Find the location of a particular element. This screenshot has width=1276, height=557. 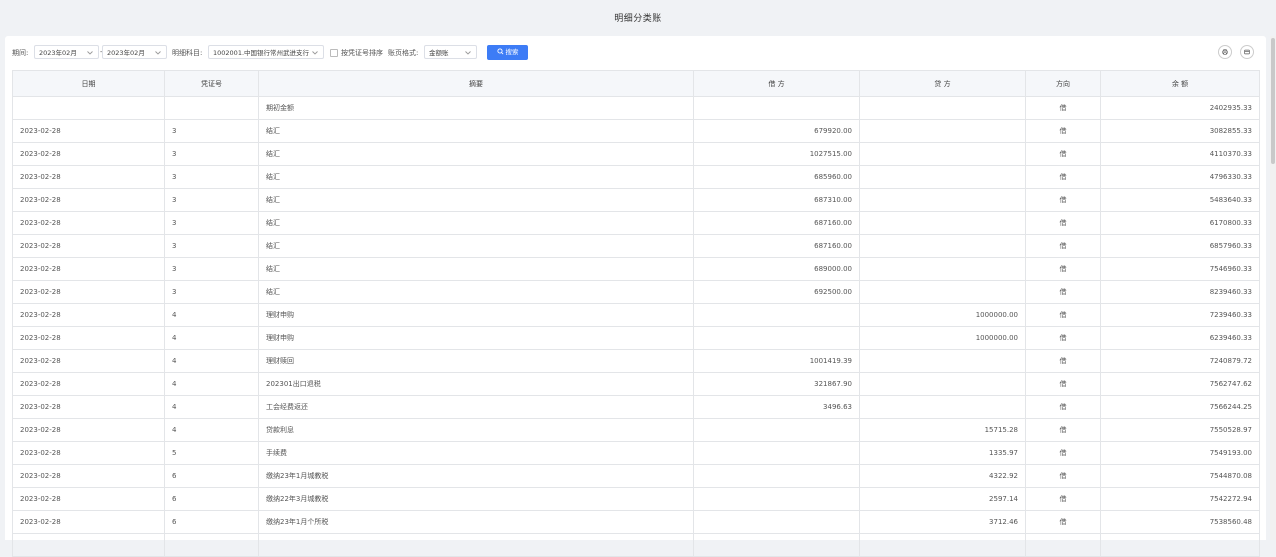

cell-summary: 工会经费返还 is located at coordinates (476, 407).